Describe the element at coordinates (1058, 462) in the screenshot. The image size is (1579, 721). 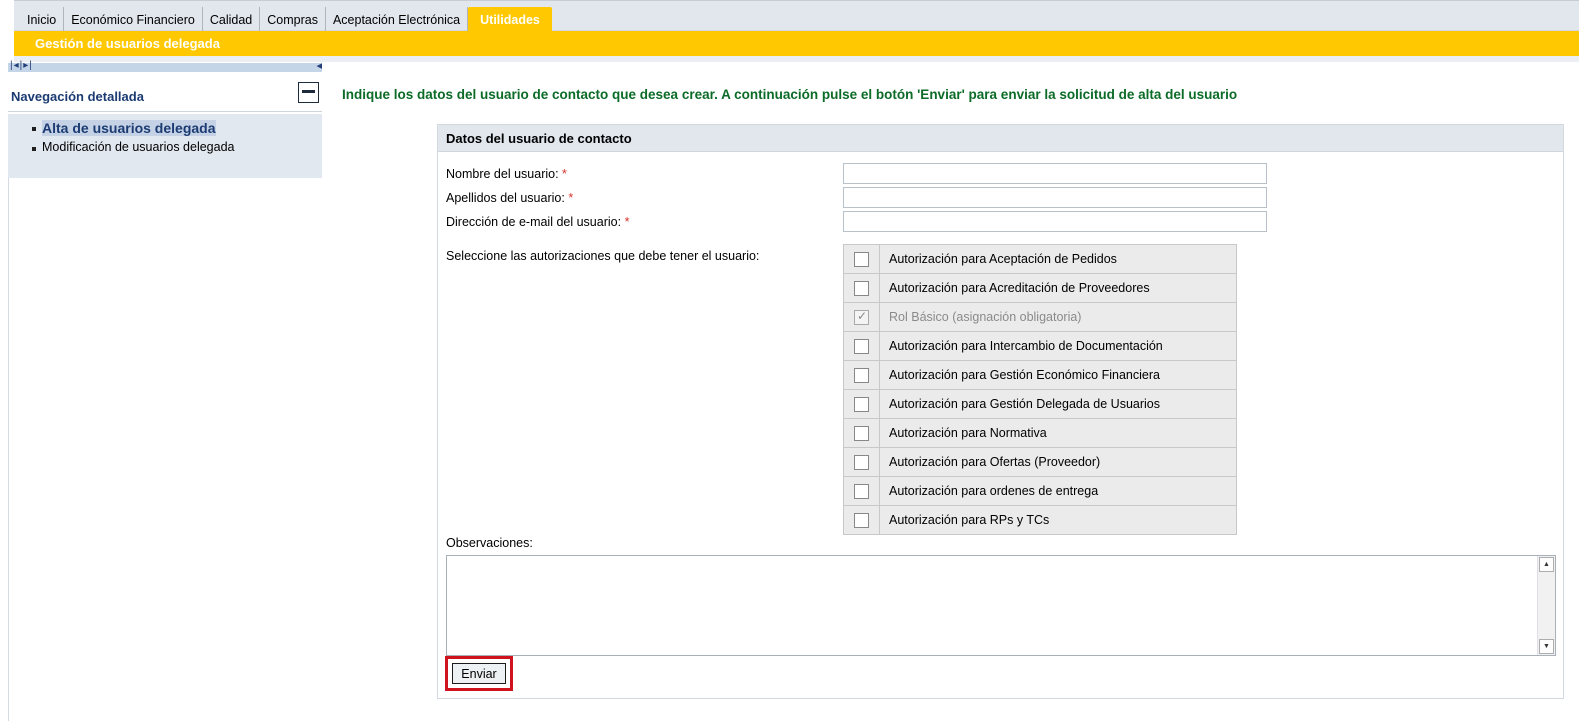
I see `authorization-label: Autorización para Ofertas (Proveedor)` at that location.